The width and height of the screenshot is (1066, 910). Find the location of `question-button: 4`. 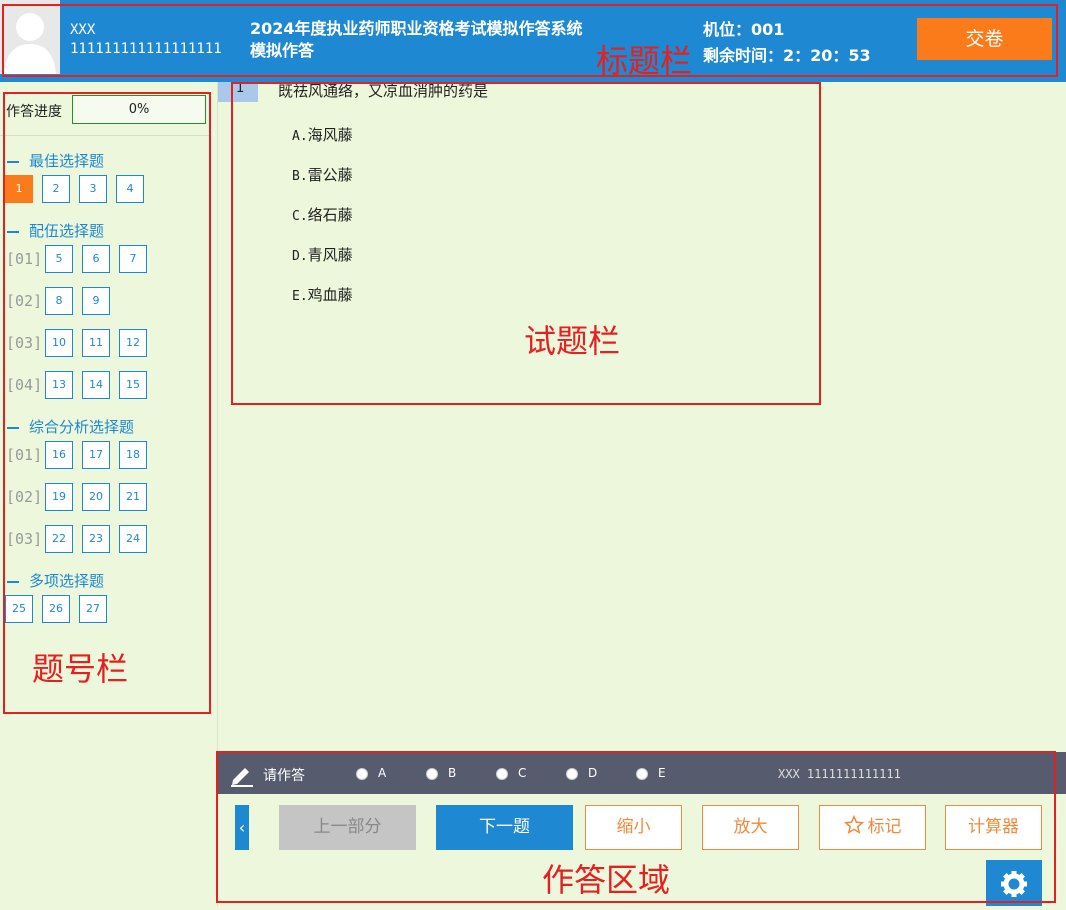

question-button: 4 is located at coordinates (130, 189).